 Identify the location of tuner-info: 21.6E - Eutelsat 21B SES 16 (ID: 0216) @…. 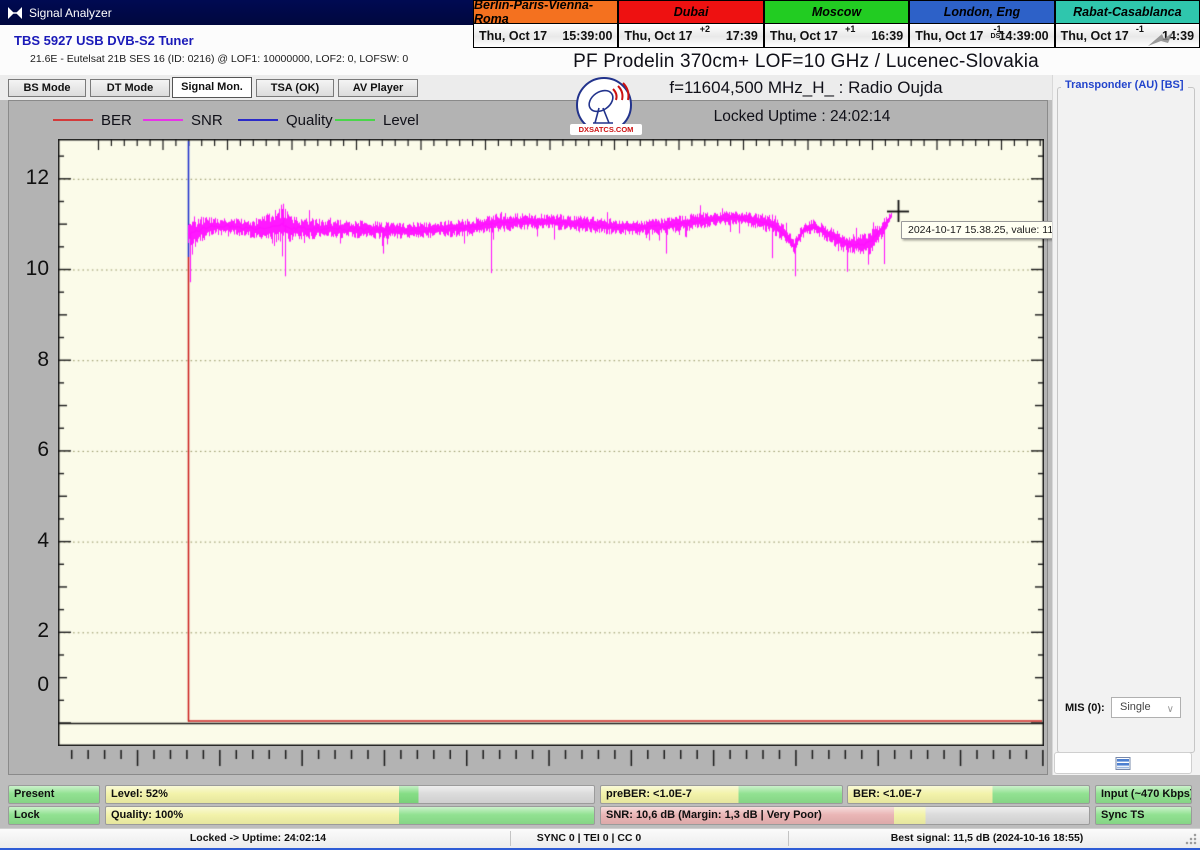
(219, 59).